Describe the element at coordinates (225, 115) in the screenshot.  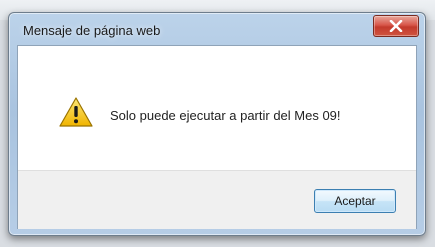
I see `dialog-message: Solo puede ejecutar a partir del Mes 09!` at that location.